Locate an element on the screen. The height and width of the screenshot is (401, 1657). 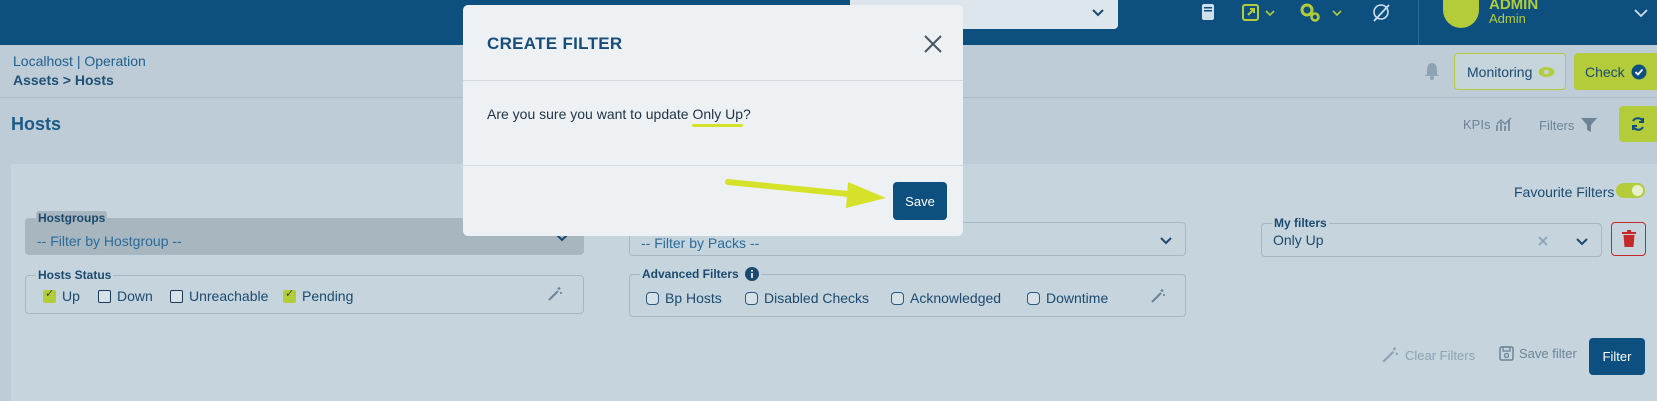
delete-filter-button is located at coordinates (1628, 239).